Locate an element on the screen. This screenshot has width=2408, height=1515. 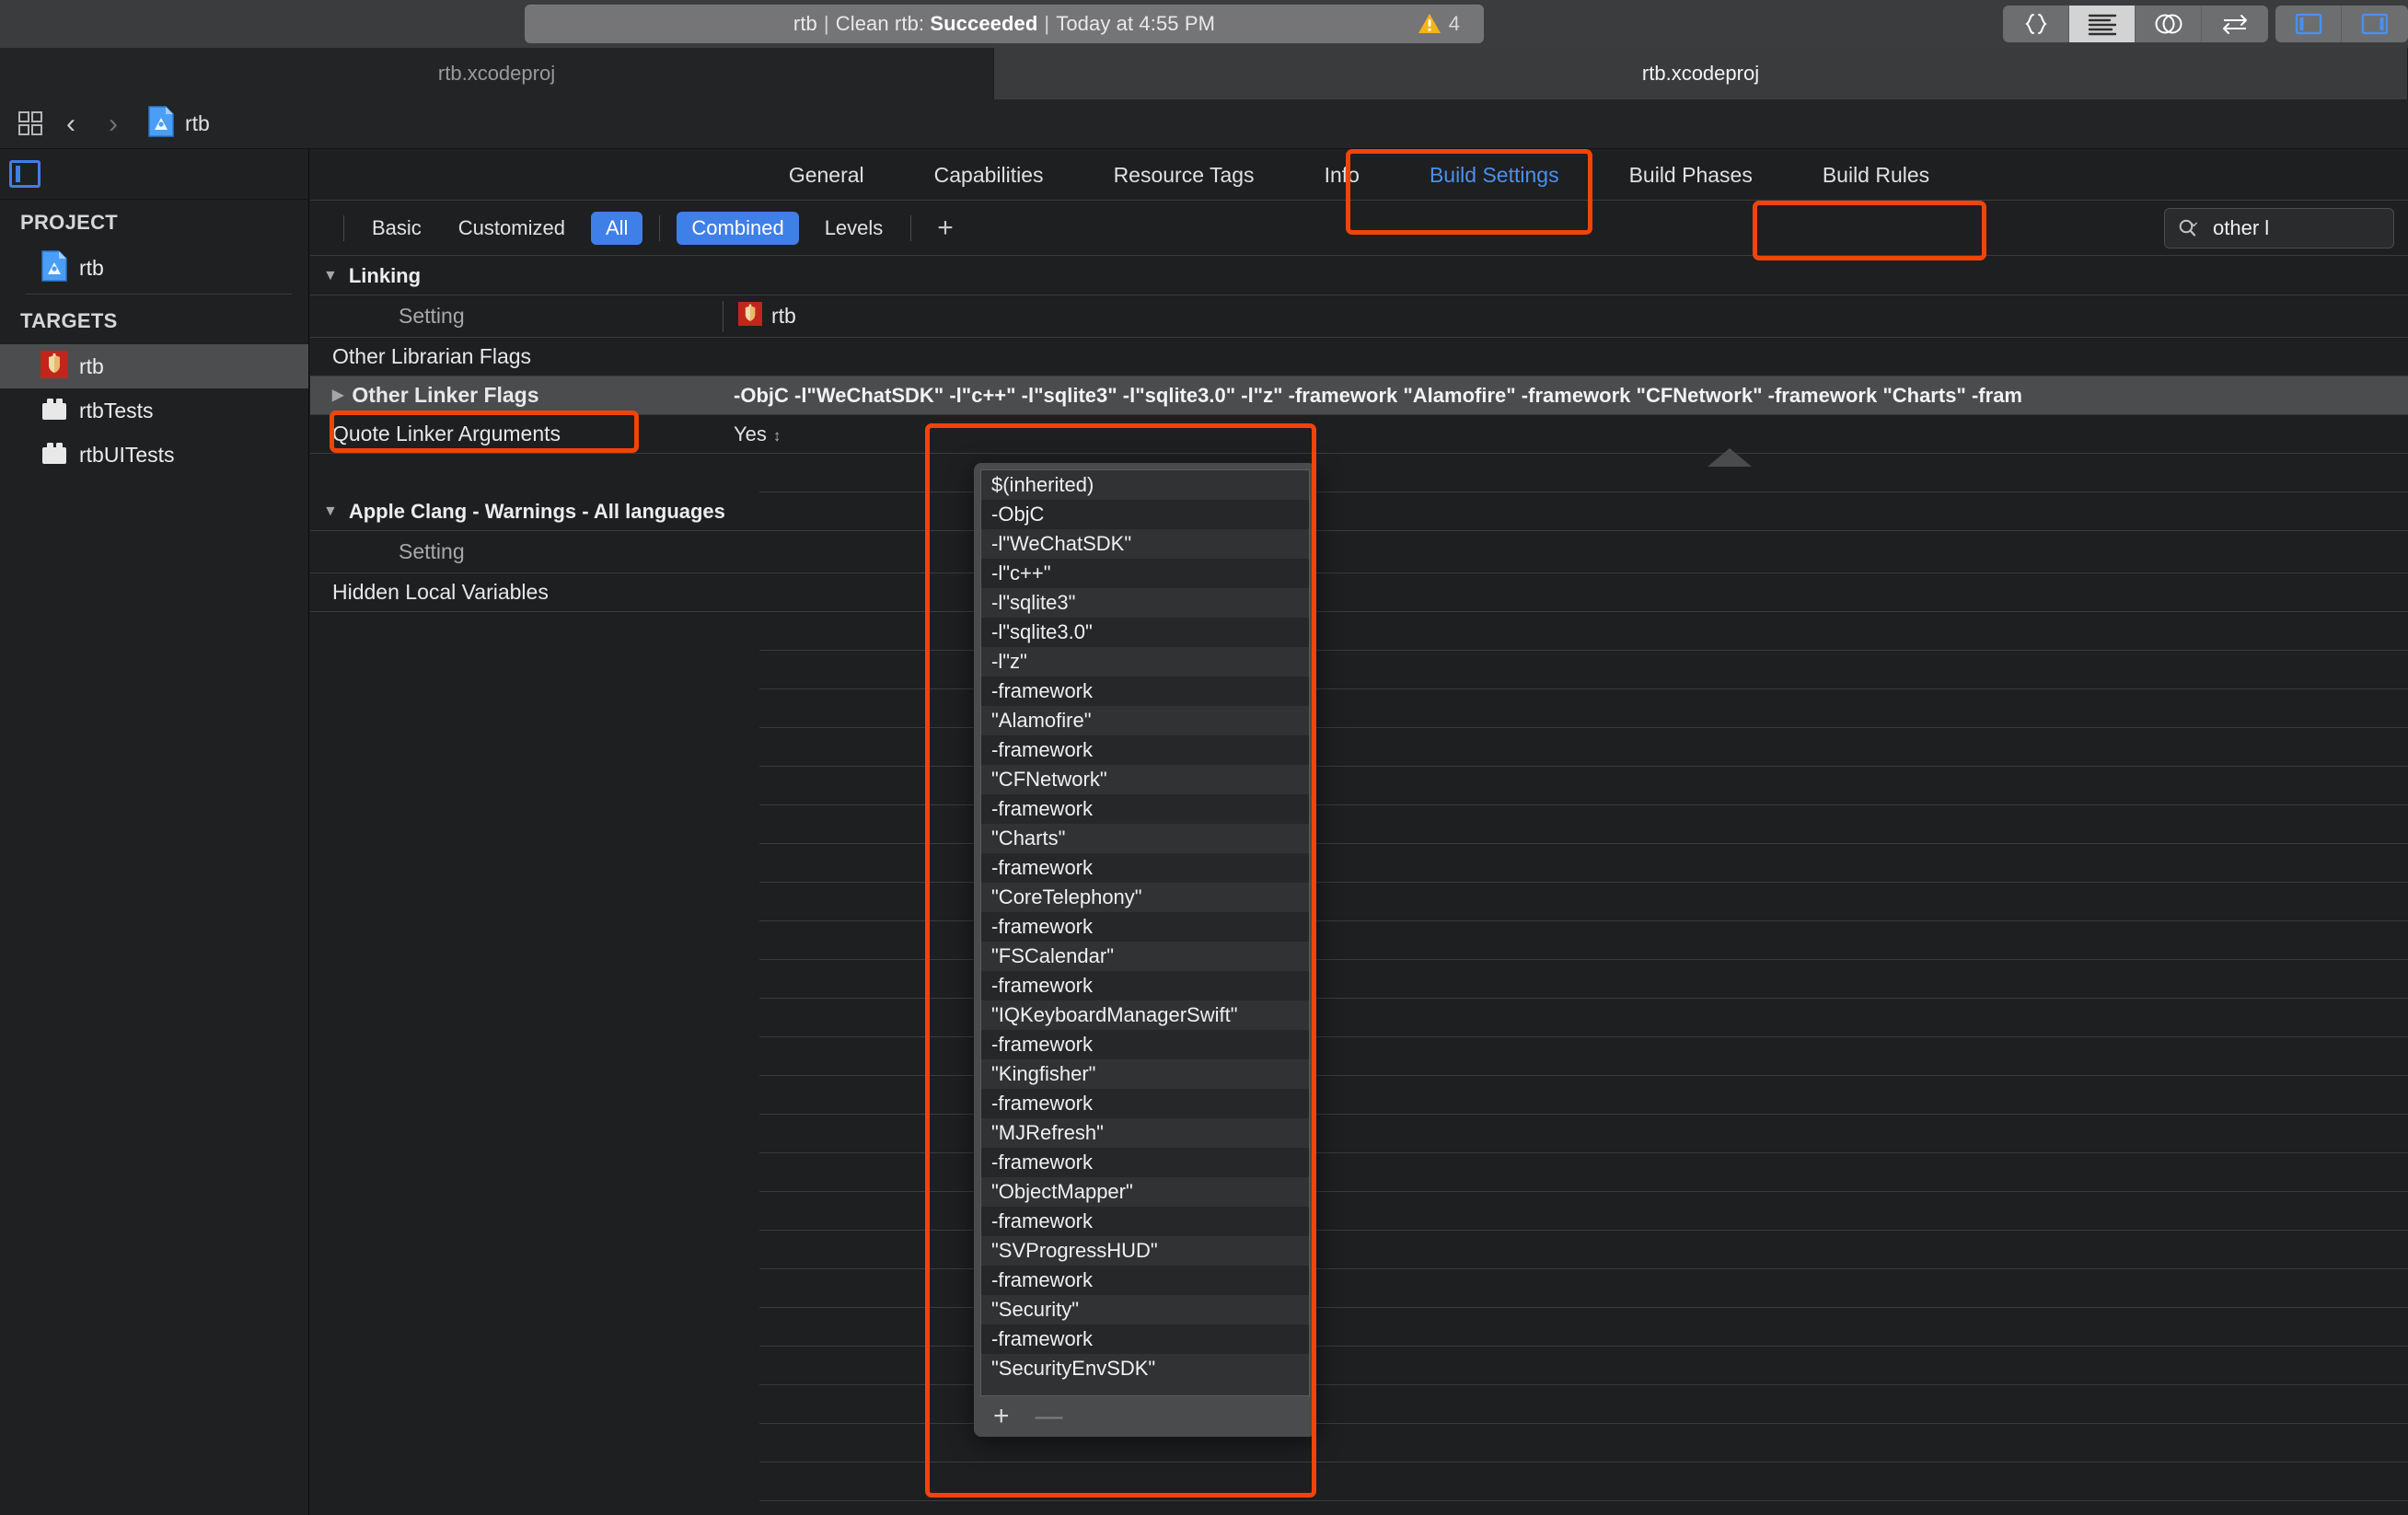
sidebar-item-target-rtb: rtb is located at coordinates (154, 366).